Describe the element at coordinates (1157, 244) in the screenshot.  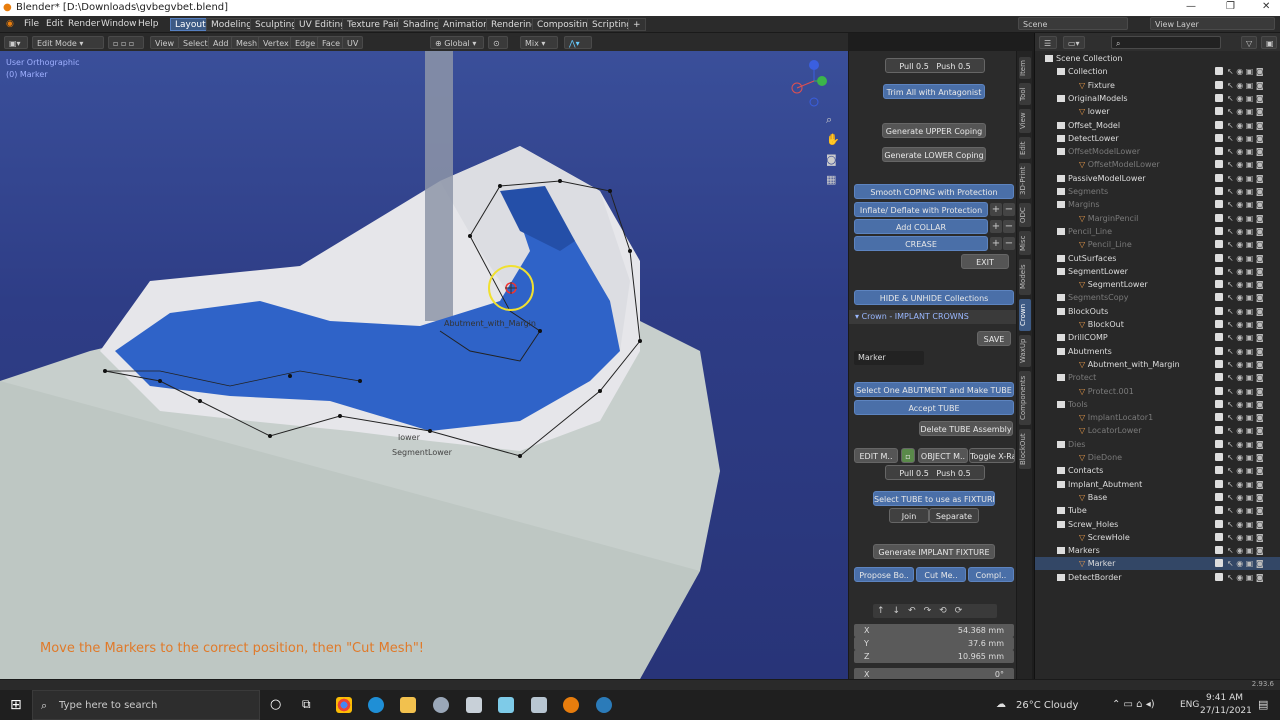
I see `outliner-row: ▽ Pencil_Line ↖ ◉ ▣ ◙` at that location.